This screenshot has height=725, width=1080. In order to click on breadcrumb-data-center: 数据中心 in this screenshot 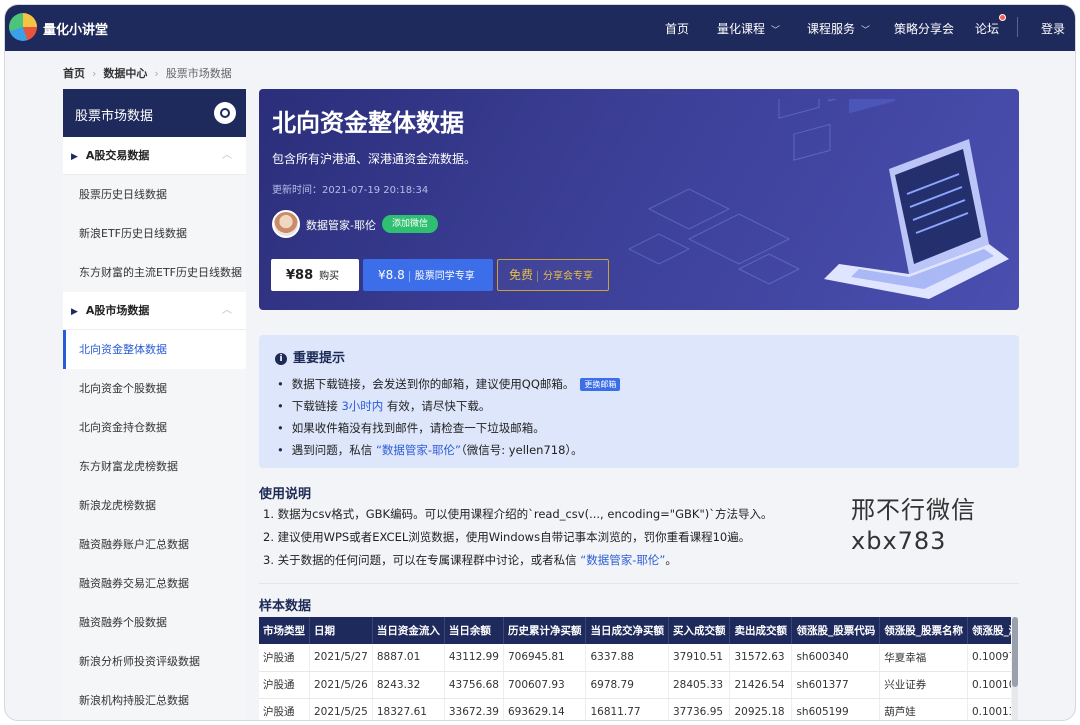, I will do `click(125, 73)`.